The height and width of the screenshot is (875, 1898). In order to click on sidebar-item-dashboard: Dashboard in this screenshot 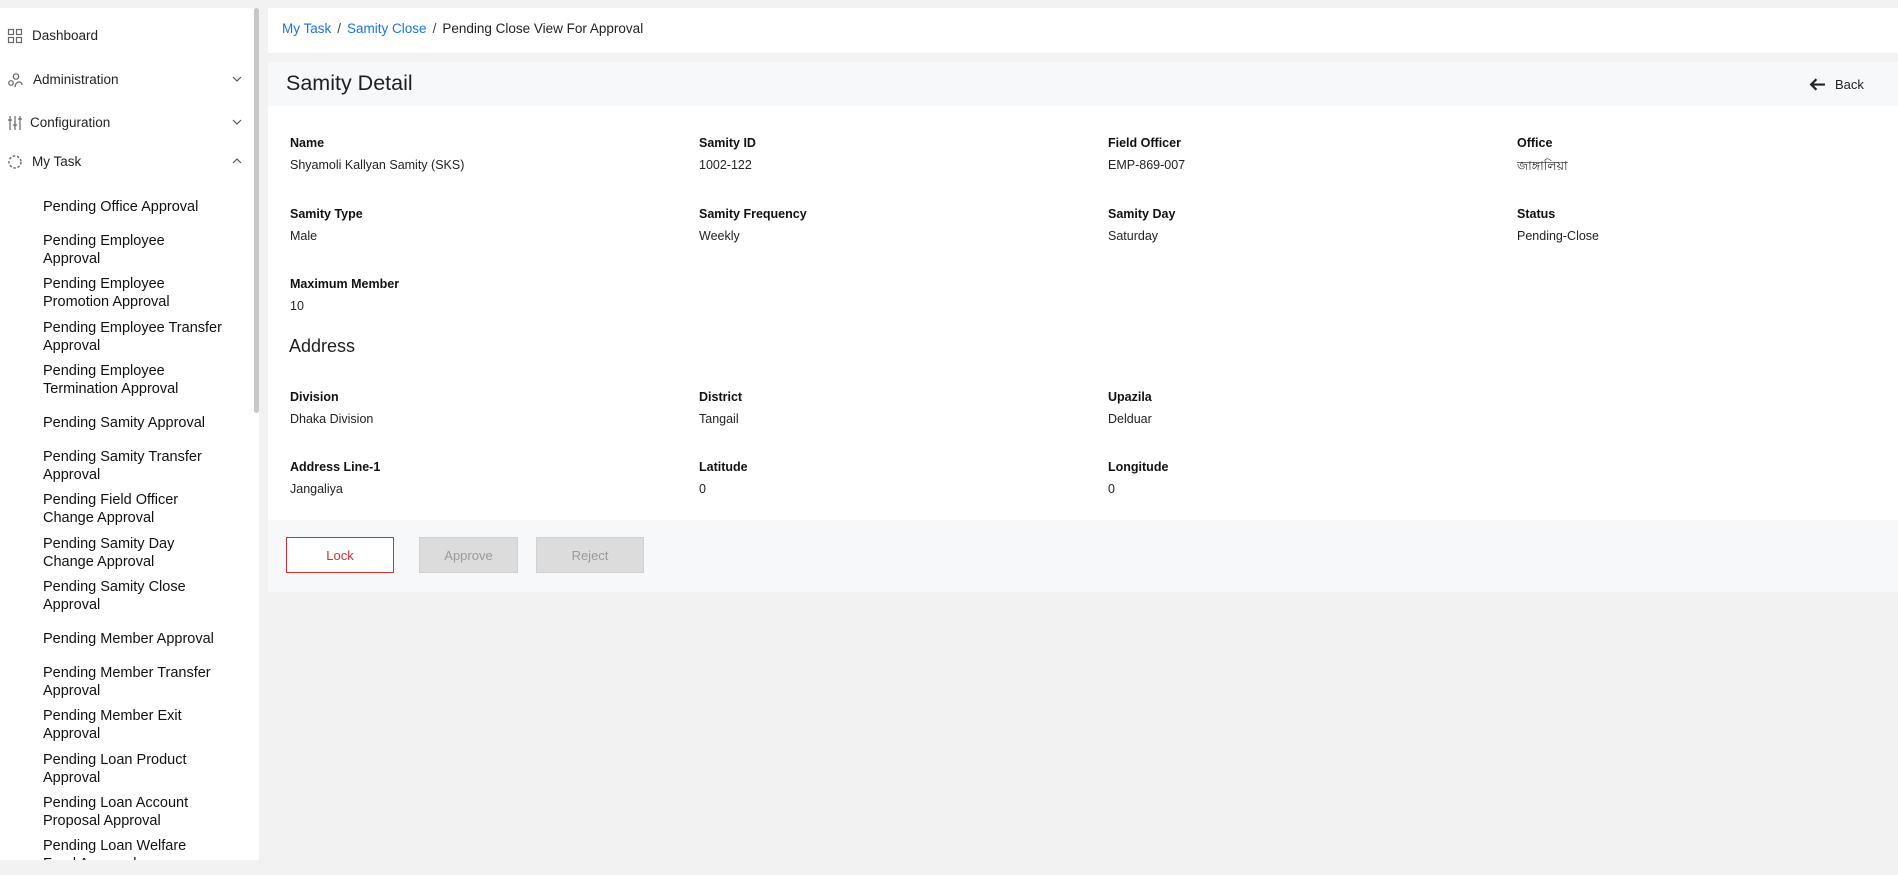, I will do `click(125, 36)`.